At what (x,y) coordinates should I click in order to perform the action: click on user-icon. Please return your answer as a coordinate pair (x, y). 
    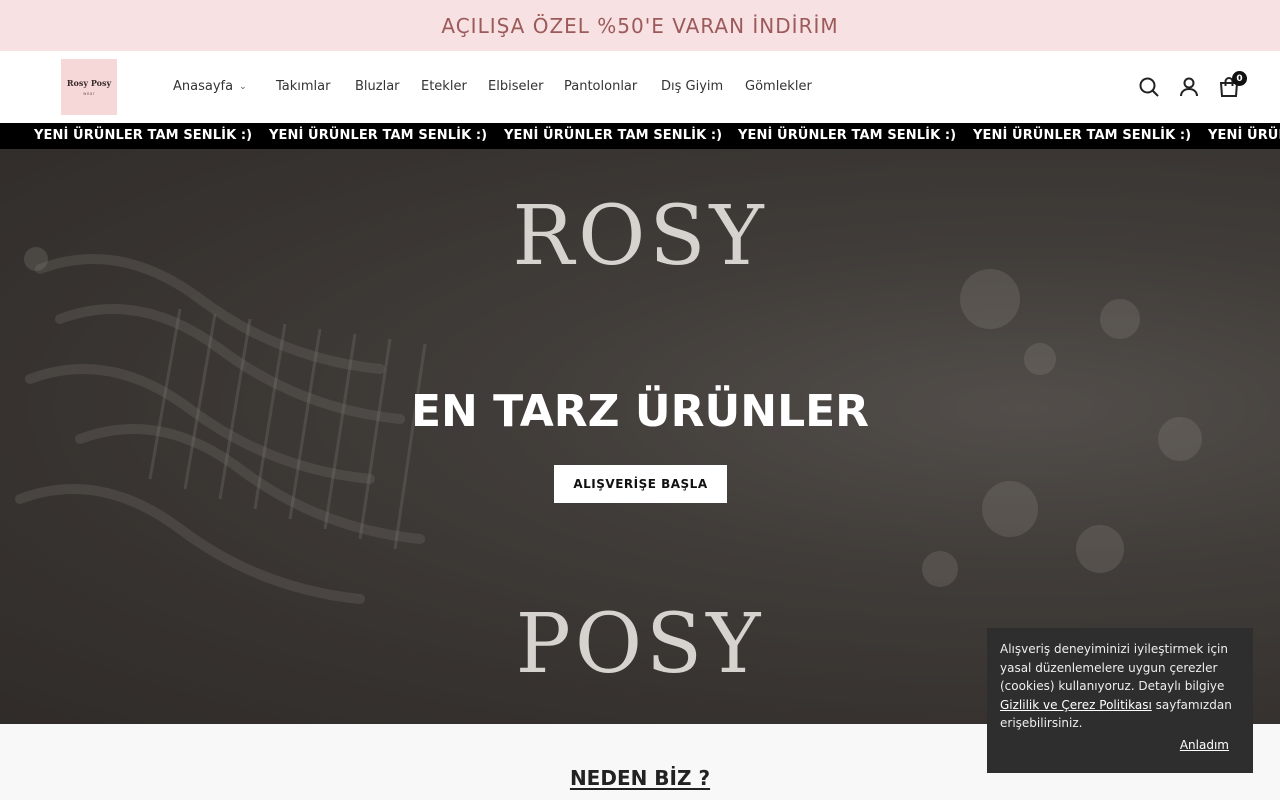
    Looking at the image, I should click on (1189, 87).